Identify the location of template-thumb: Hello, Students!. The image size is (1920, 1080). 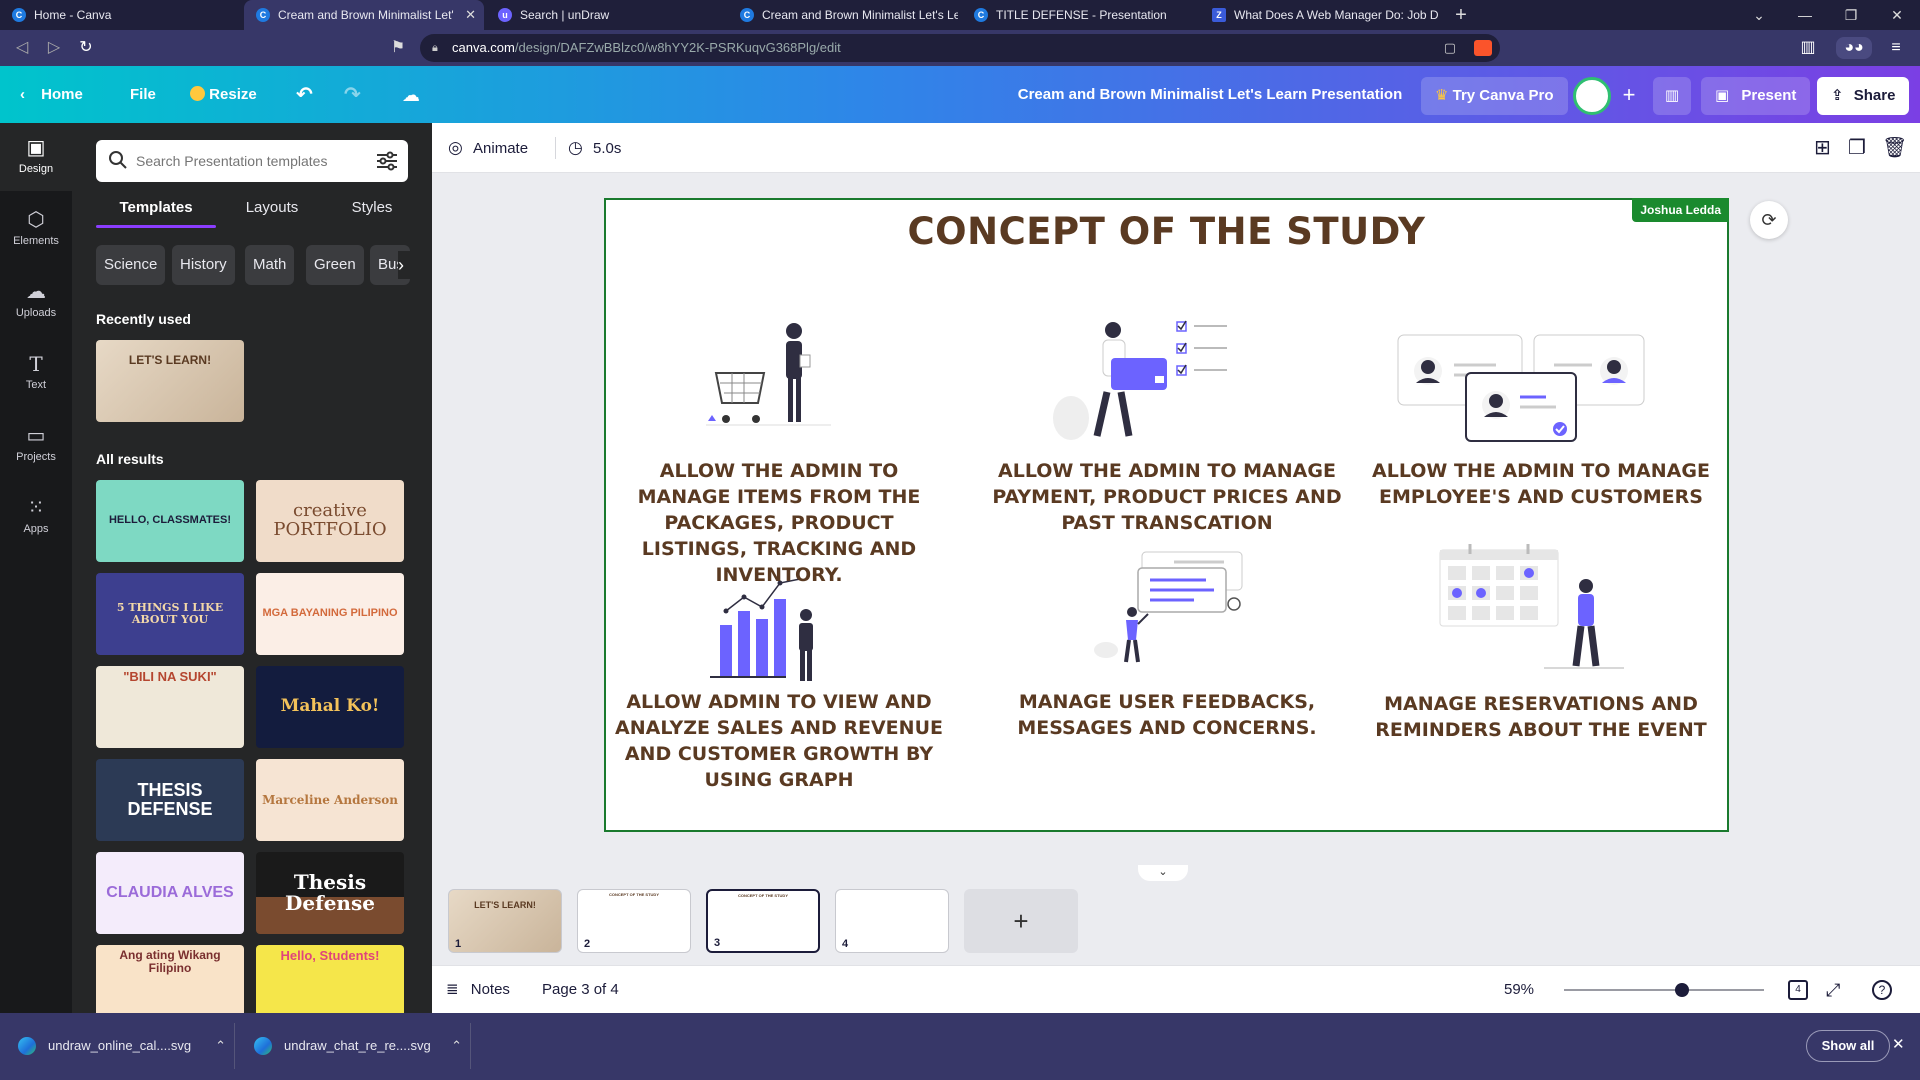
(330, 979).